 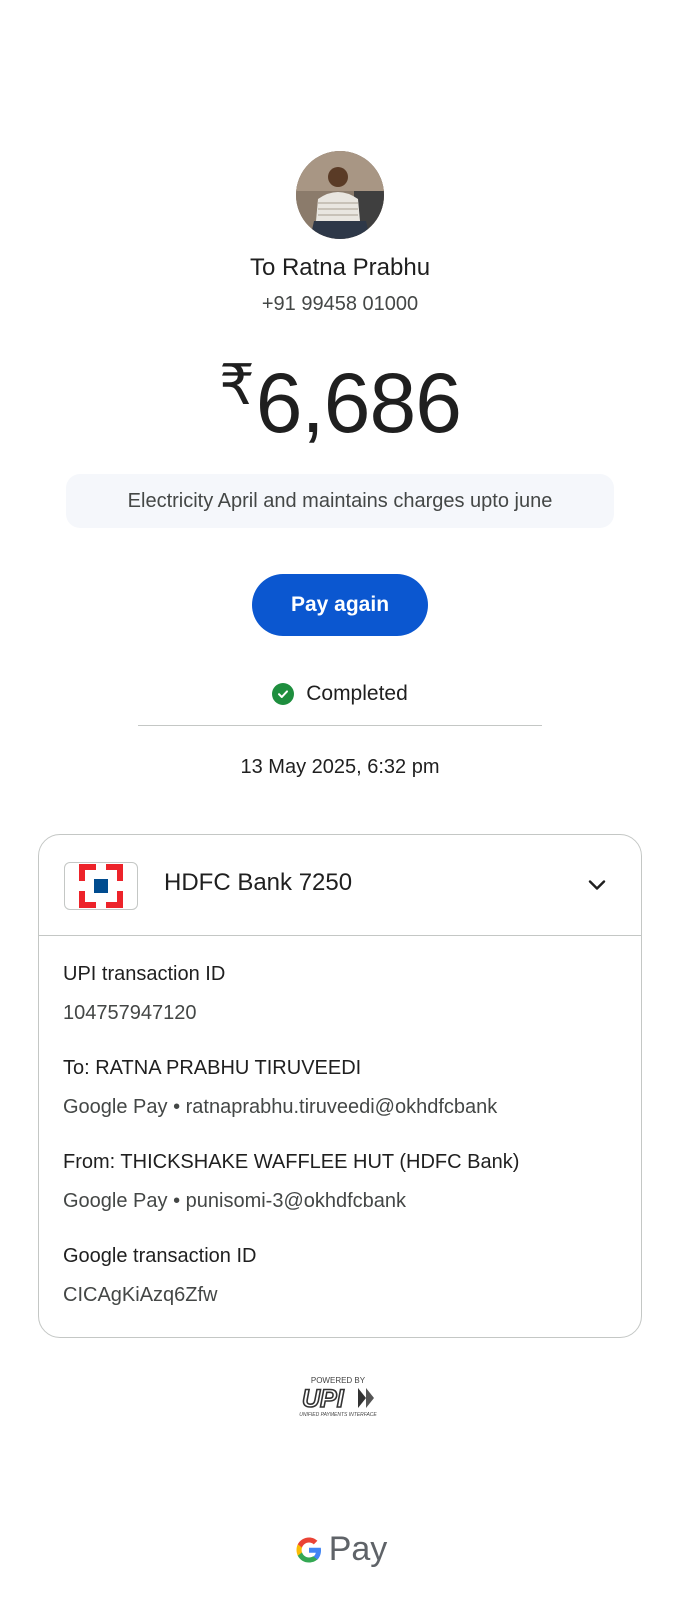 What do you see at coordinates (323, 1399) in the screenshot?
I see `upi-text: UPI` at bounding box center [323, 1399].